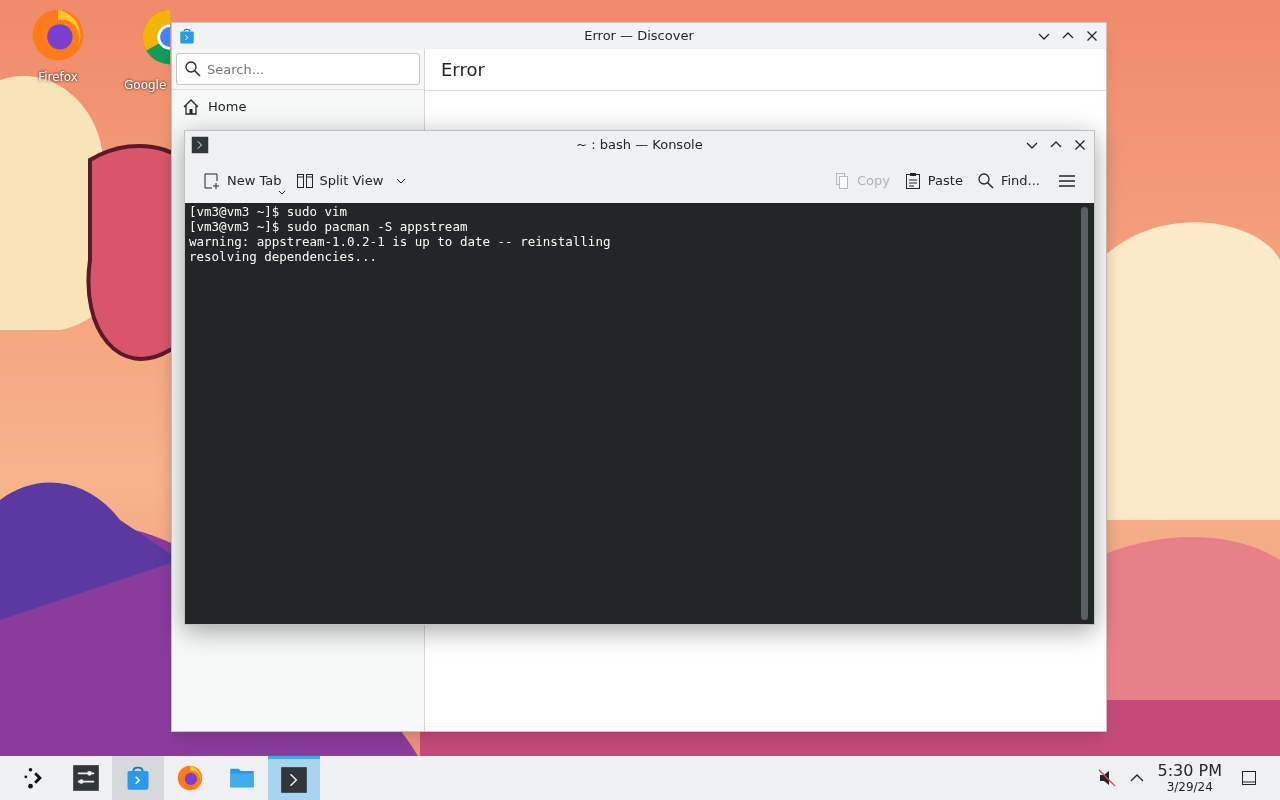 The image size is (1280, 800). What do you see at coordinates (212, 180) in the screenshot?
I see `new-tab-icon` at bounding box center [212, 180].